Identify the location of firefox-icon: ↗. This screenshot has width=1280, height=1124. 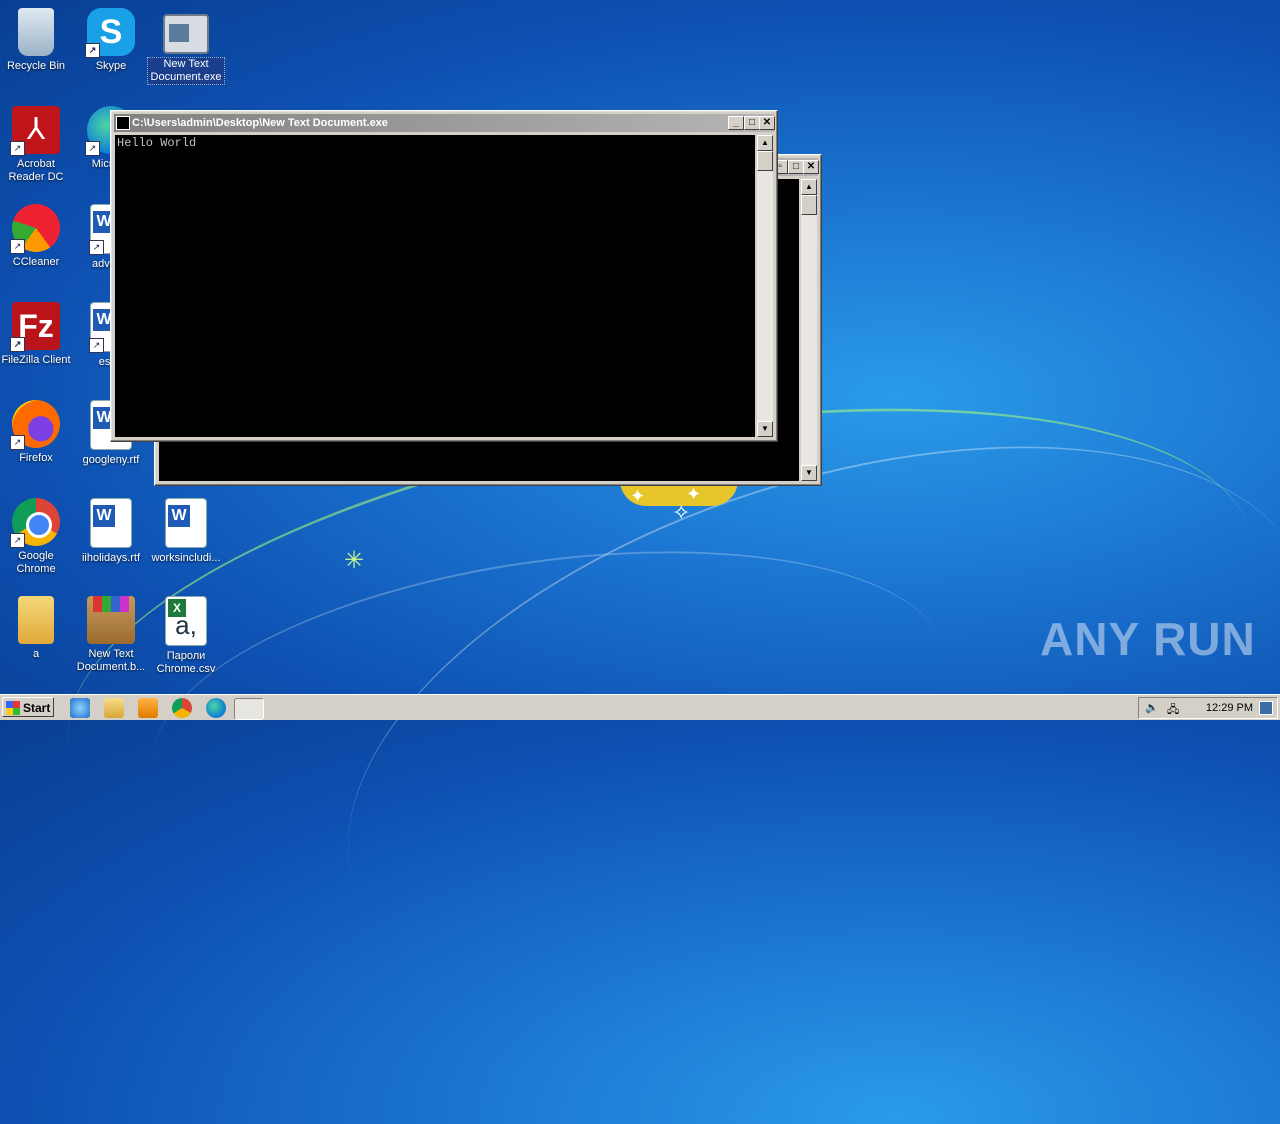
(35, 425).